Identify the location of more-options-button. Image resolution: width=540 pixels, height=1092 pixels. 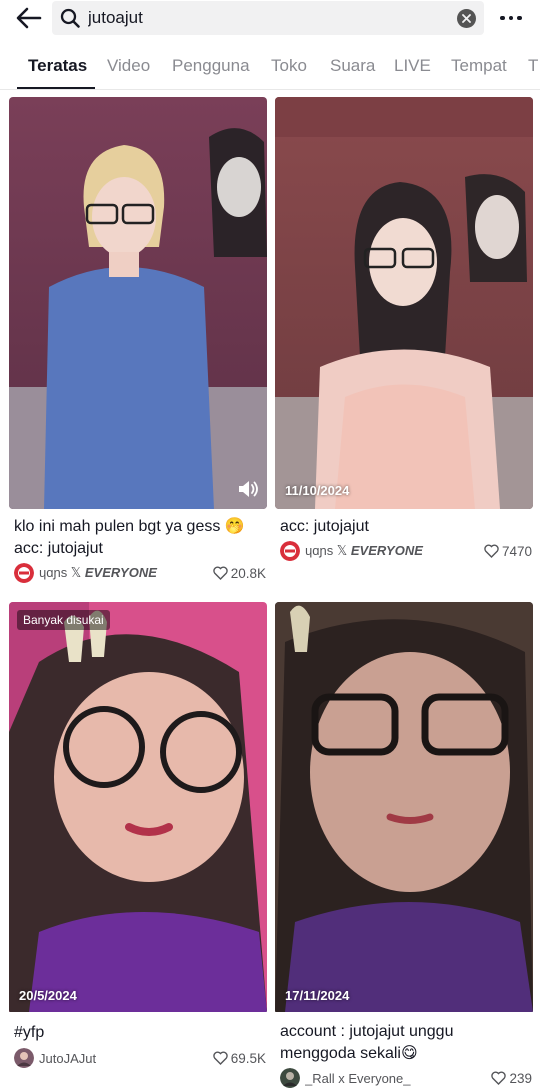
(511, 18).